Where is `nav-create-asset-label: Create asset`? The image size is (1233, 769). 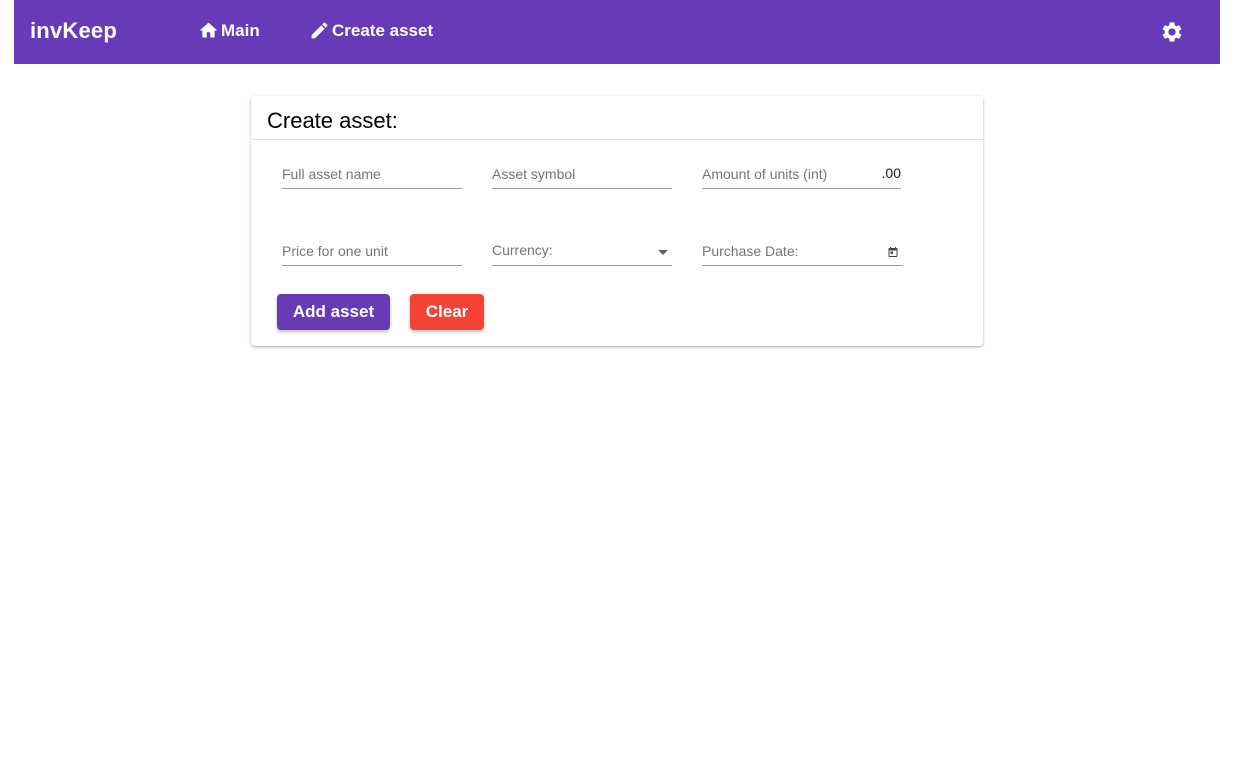
nav-create-asset-label: Create asset is located at coordinates (383, 30).